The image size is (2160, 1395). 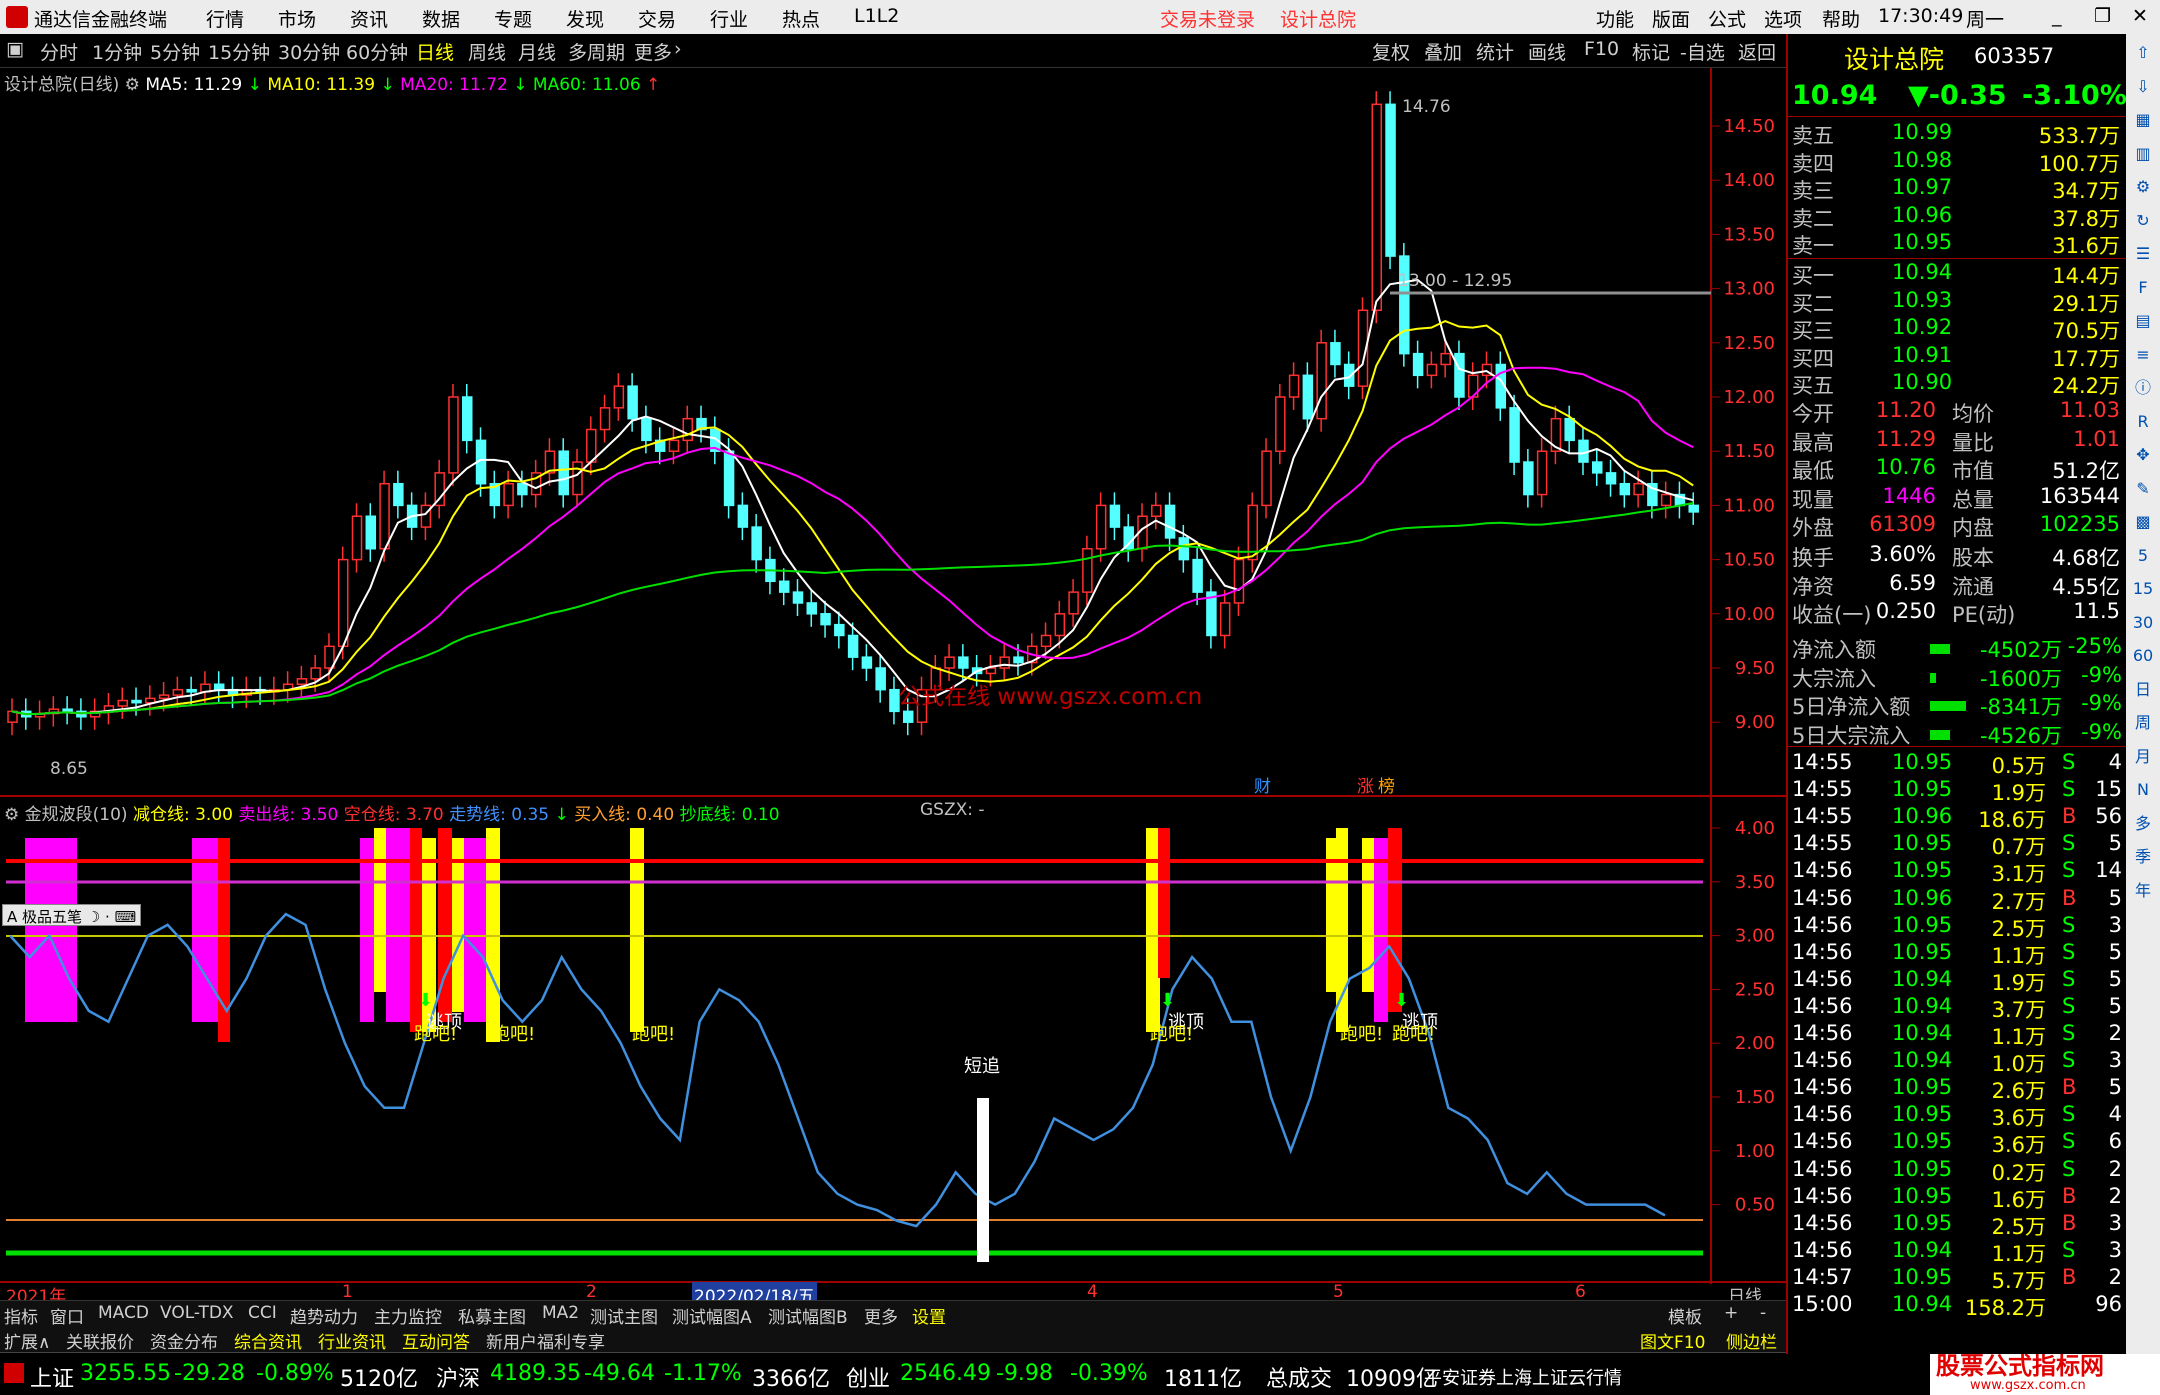 I want to click on tick-row: 14:55 10.95 0.5万 S 4, so click(x=1959, y=764).